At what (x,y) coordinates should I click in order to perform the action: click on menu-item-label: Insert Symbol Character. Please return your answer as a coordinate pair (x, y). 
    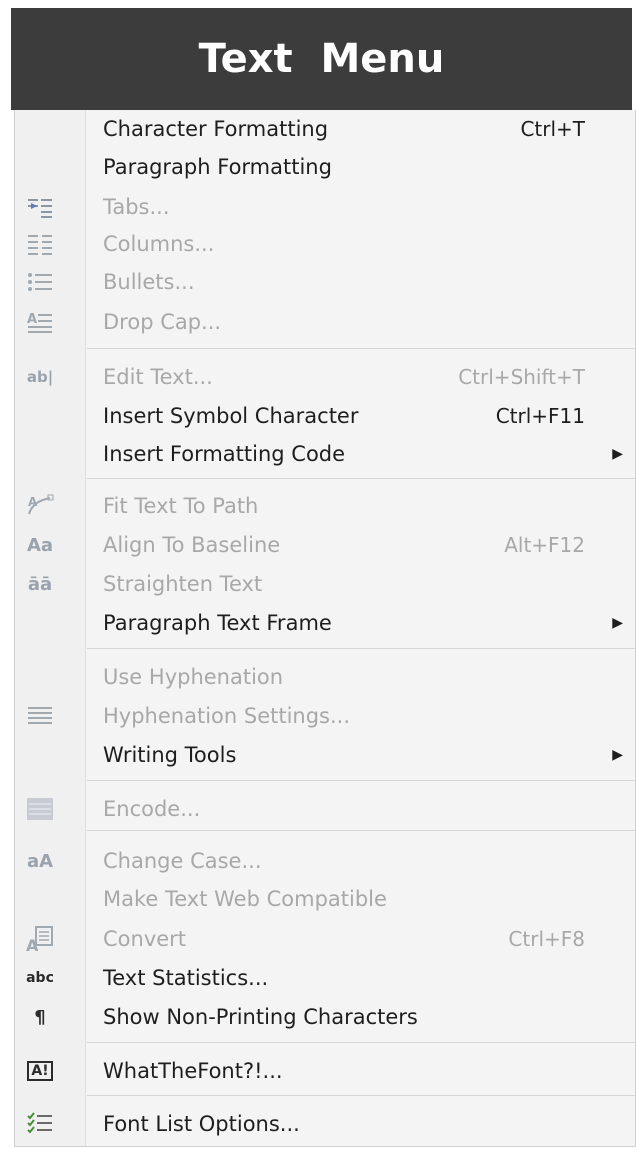
    Looking at the image, I should click on (231, 416).